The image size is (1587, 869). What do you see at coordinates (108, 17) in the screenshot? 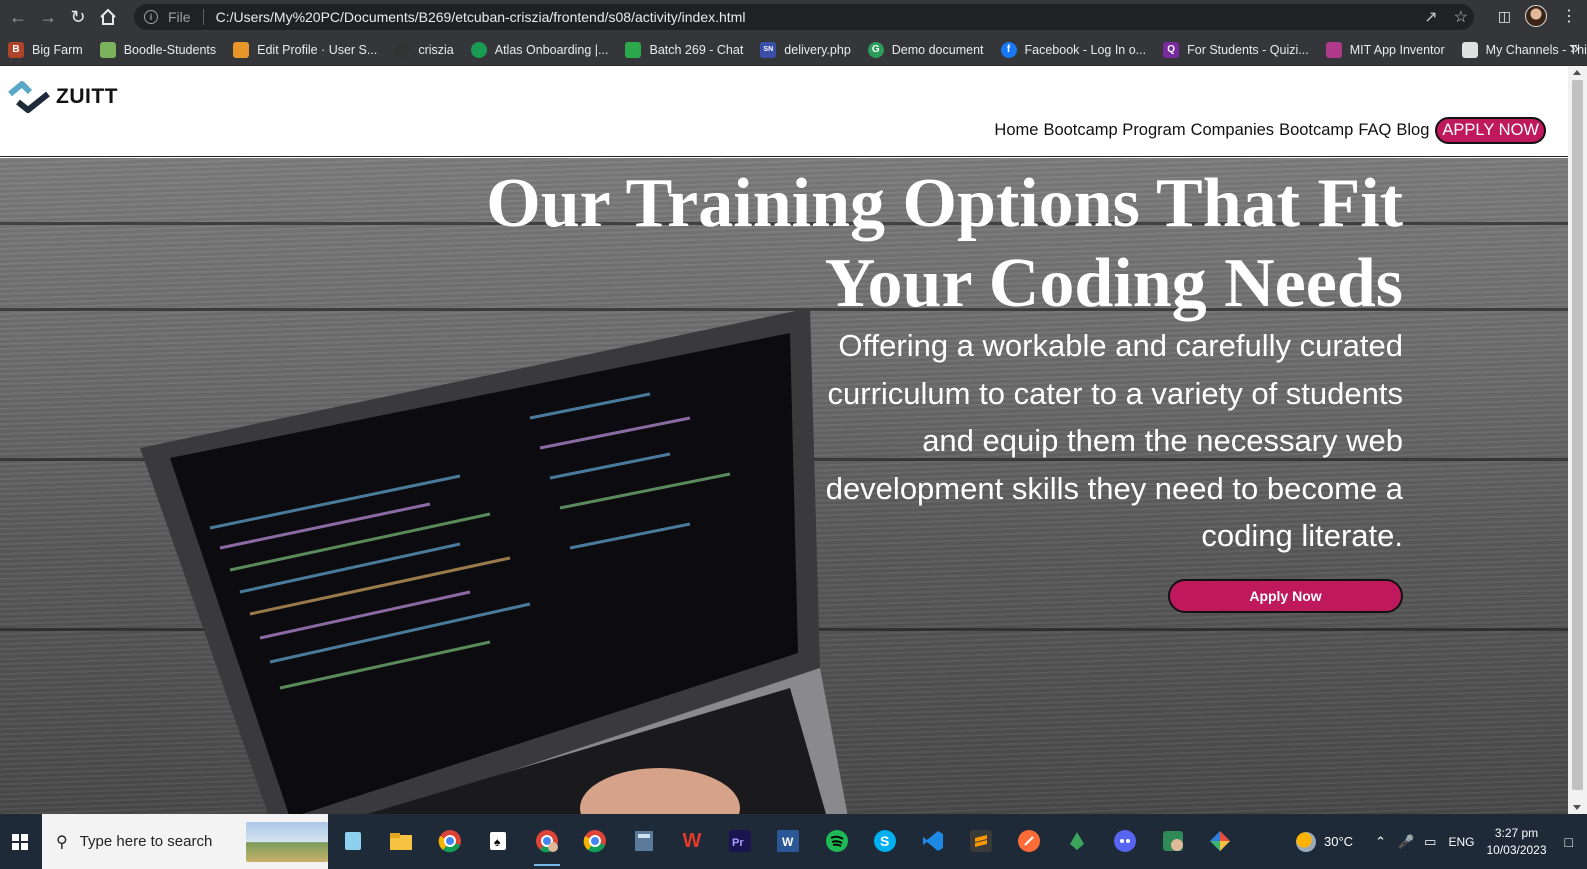
I see `home-icon` at bounding box center [108, 17].